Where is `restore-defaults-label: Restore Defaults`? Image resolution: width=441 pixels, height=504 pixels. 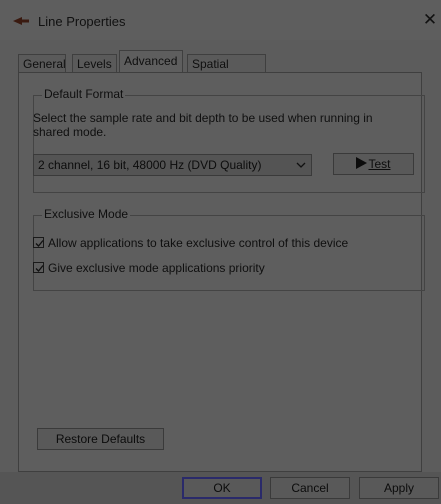
restore-defaults-label: Restore Defaults is located at coordinates (100, 439).